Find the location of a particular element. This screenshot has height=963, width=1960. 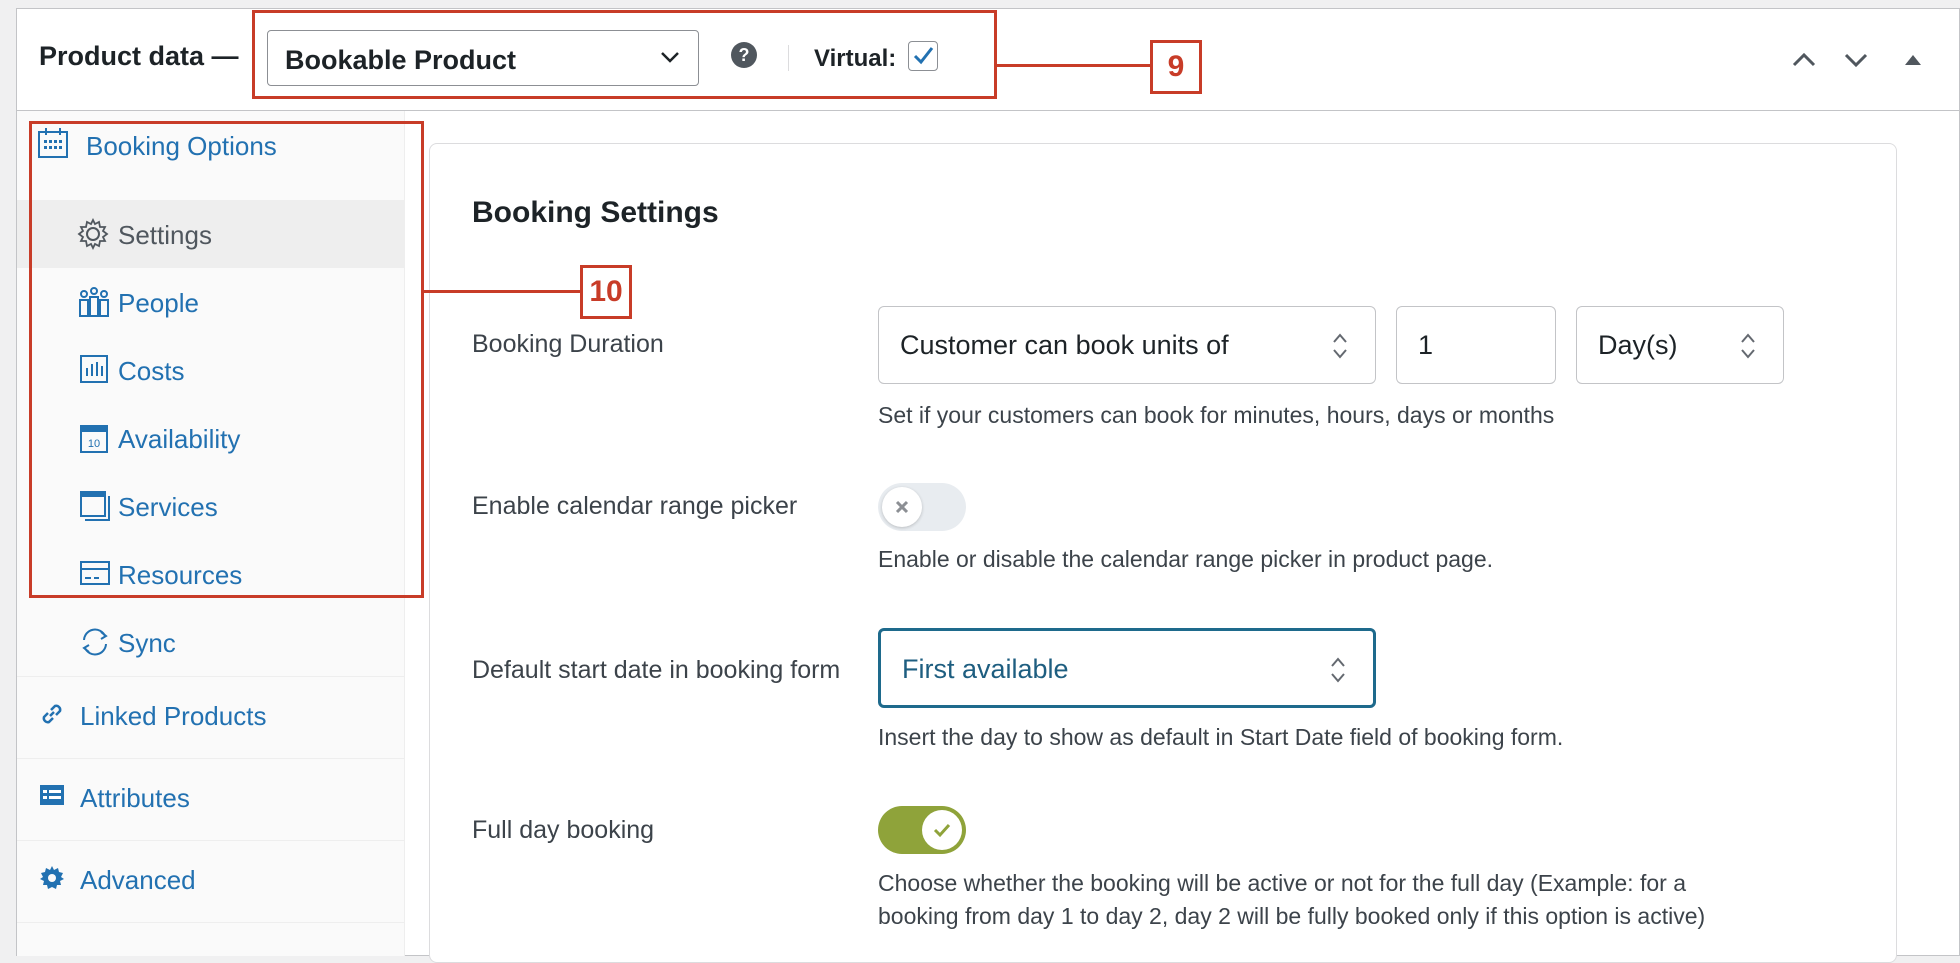

calendar-range-toggle is located at coordinates (922, 507).